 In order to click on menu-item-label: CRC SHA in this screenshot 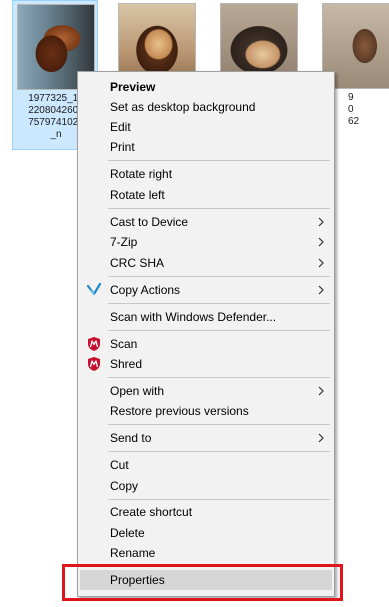, I will do `click(137, 263)`.